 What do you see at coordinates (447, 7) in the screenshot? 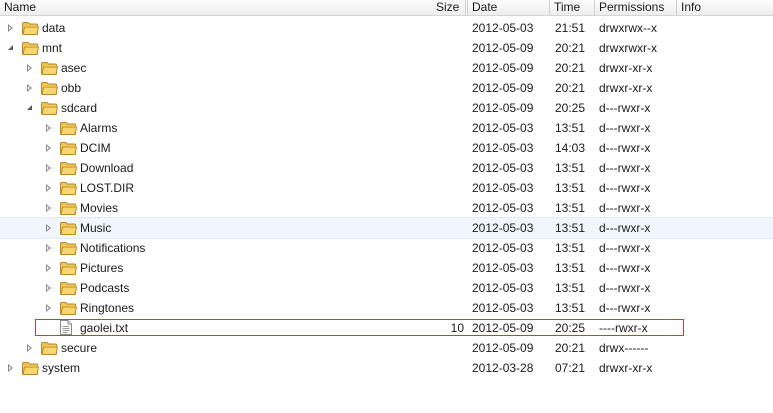
I see `column-header-size: Size` at bounding box center [447, 7].